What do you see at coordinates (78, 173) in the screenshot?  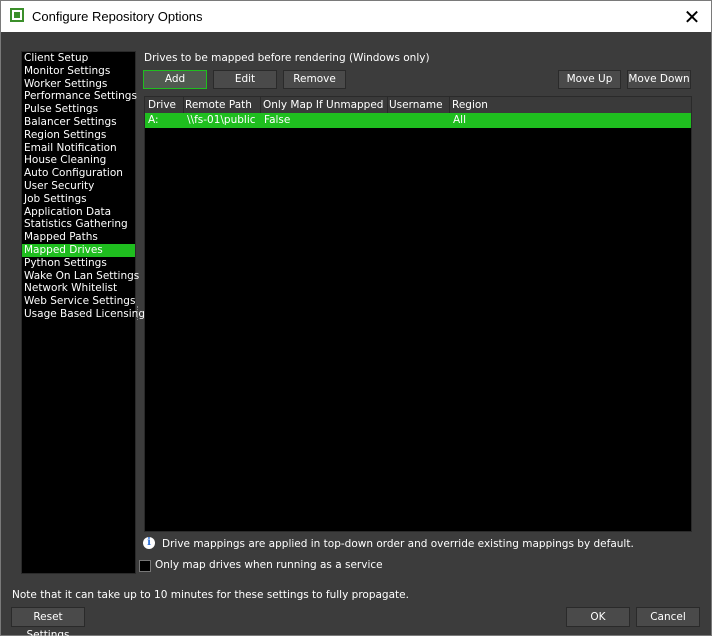 I see `sidebar-item-auto-configuration: Auto Configuration` at bounding box center [78, 173].